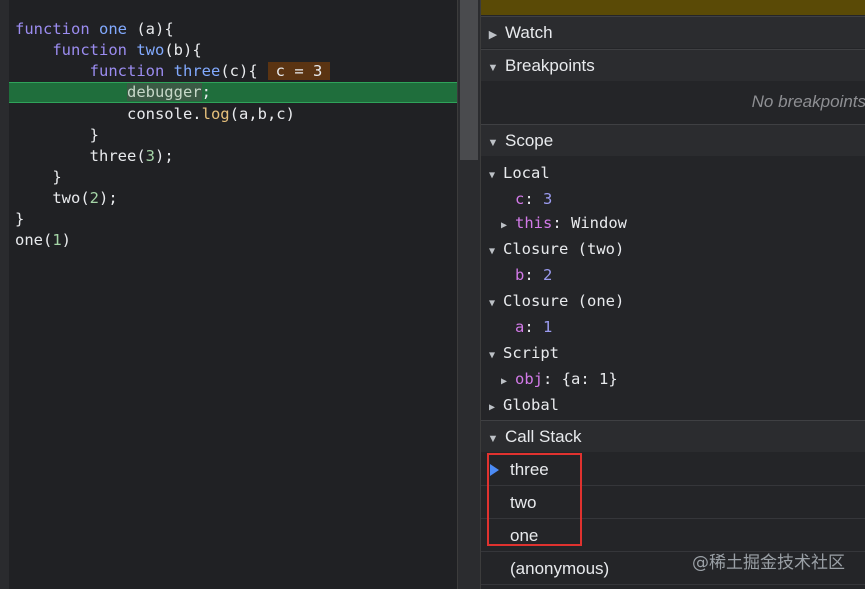 The width and height of the screenshot is (865, 589). What do you see at coordinates (534, 499) in the screenshot?
I see `annotation-highlight-box` at bounding box center [534, 499].